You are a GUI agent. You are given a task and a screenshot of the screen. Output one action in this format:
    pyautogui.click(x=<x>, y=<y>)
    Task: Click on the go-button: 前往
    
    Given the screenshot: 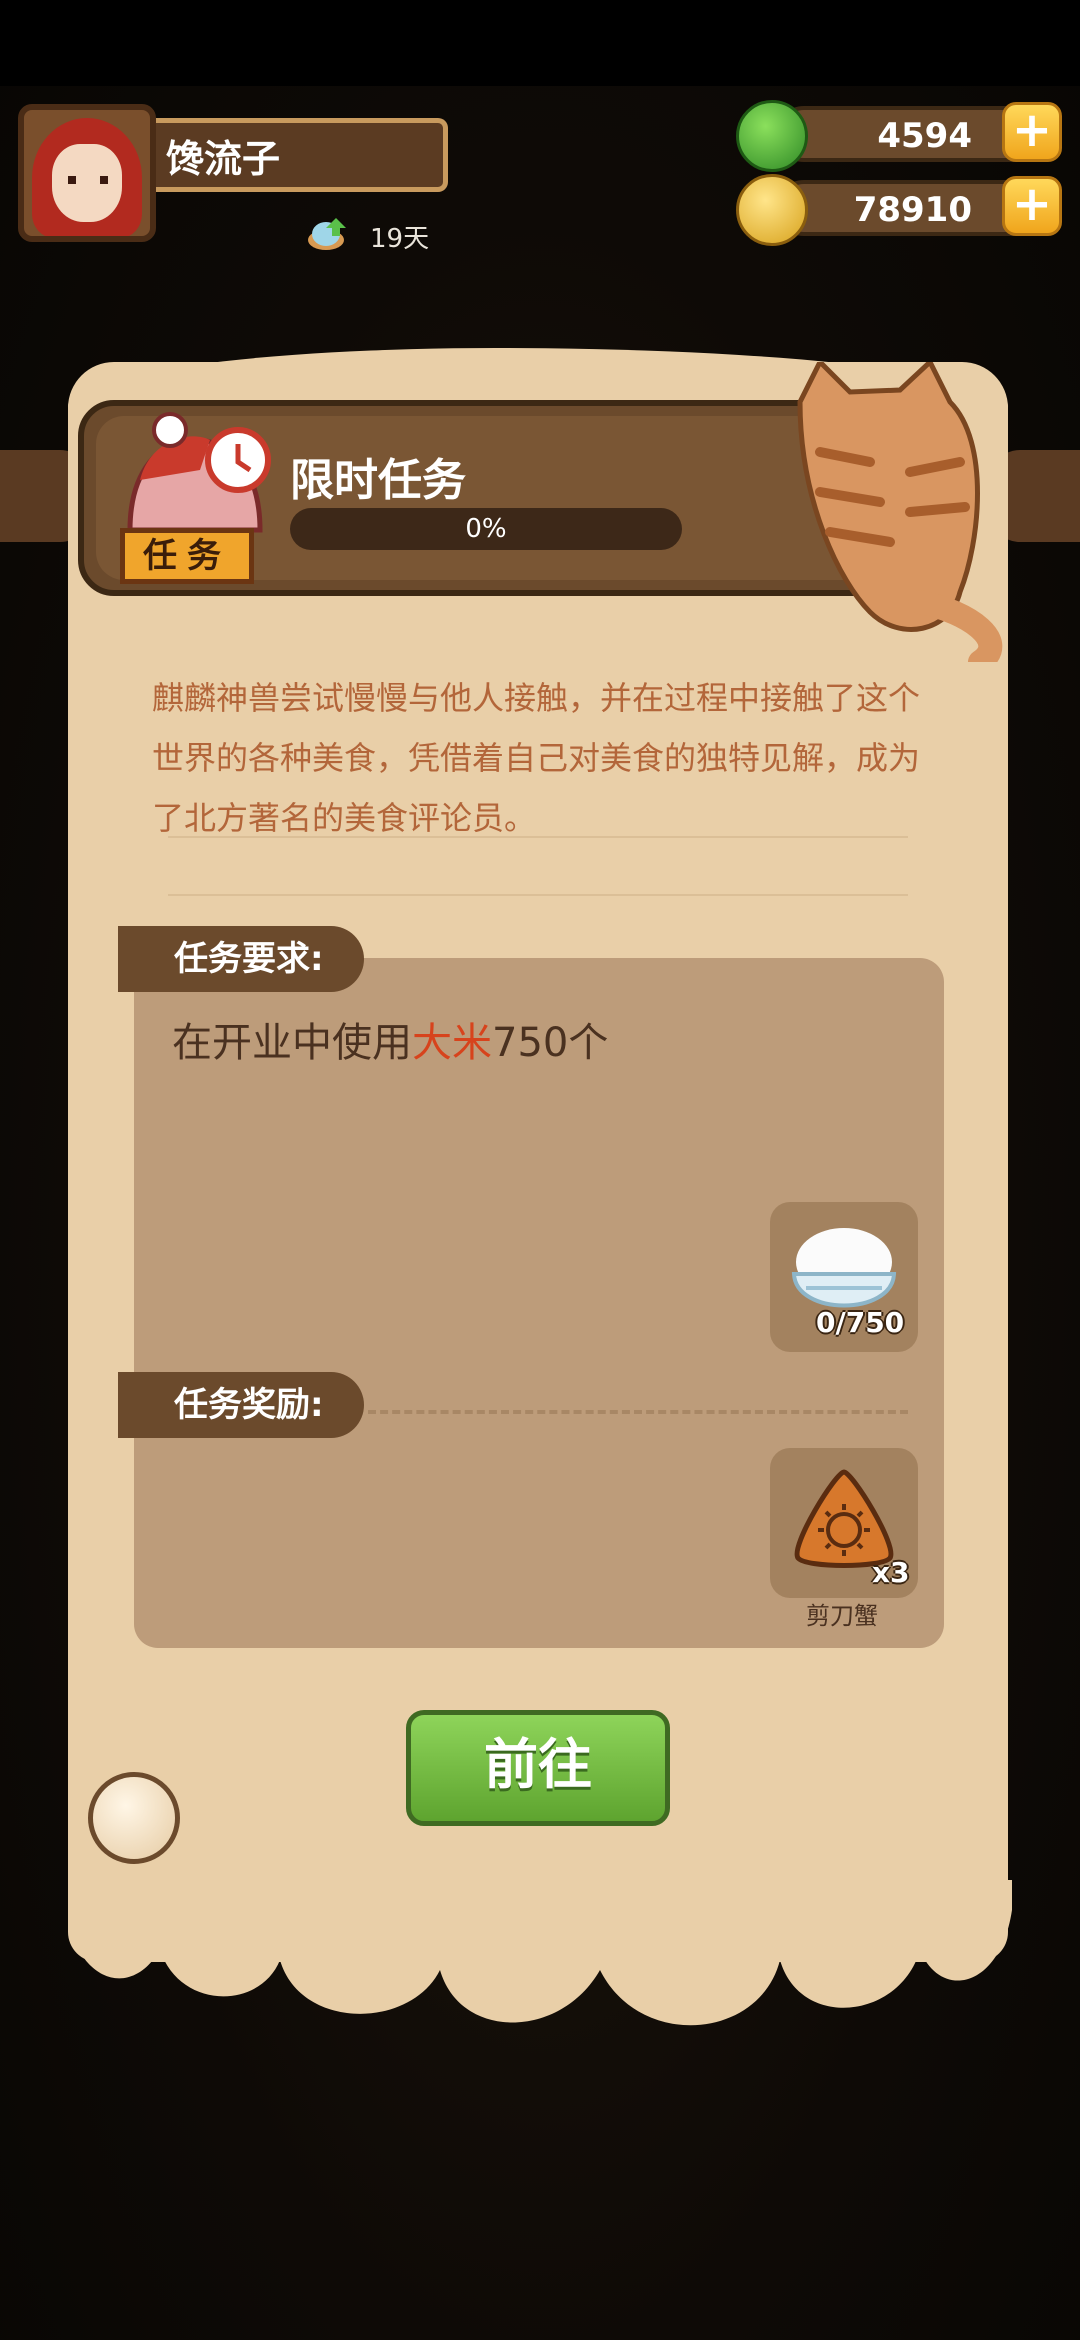 What is the action you would take?
    pyautogui.click(x=538, y=1768)
    